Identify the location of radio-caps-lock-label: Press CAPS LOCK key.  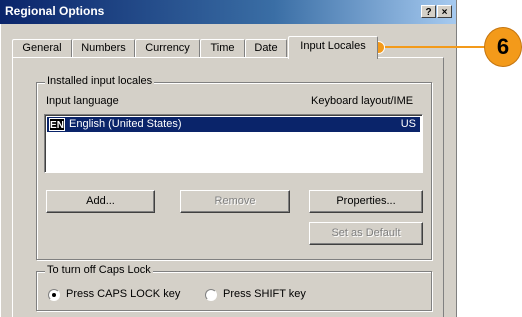
(123, 294).